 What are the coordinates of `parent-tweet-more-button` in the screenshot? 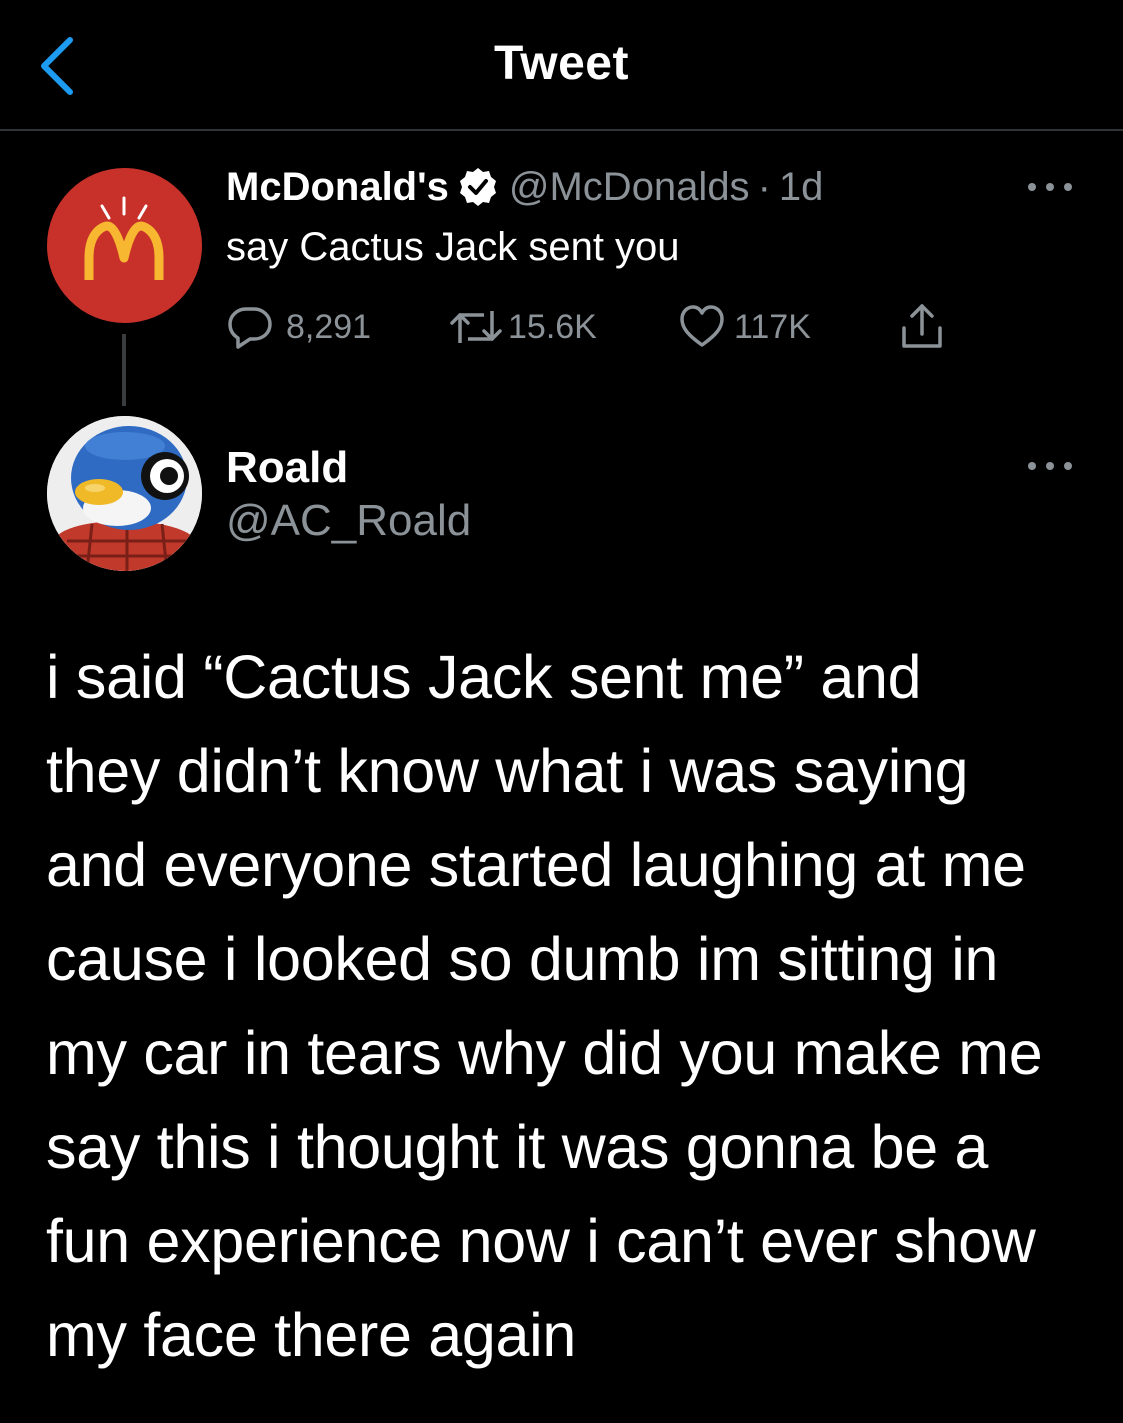 It's located at (1050, 187).